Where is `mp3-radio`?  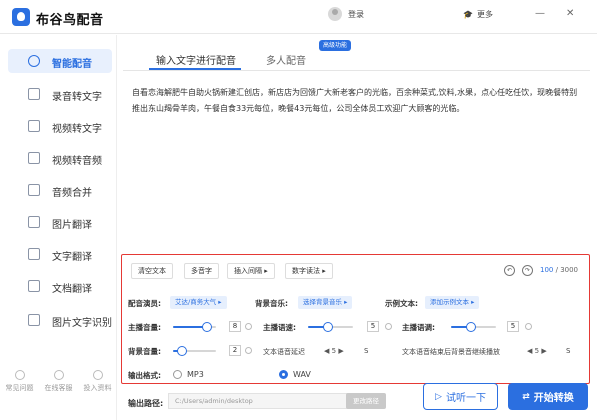
mp3-radio is located at coordinates (177, 374).